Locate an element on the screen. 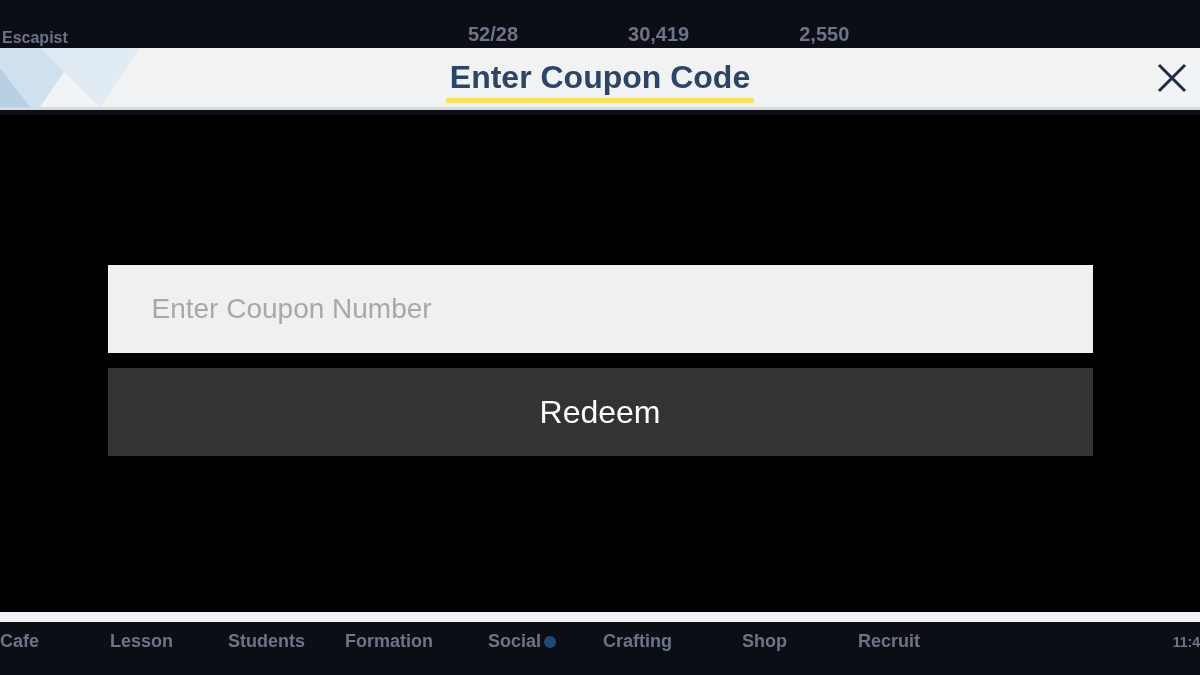  nav-item: Cafe is located at coordinates (19, 641).